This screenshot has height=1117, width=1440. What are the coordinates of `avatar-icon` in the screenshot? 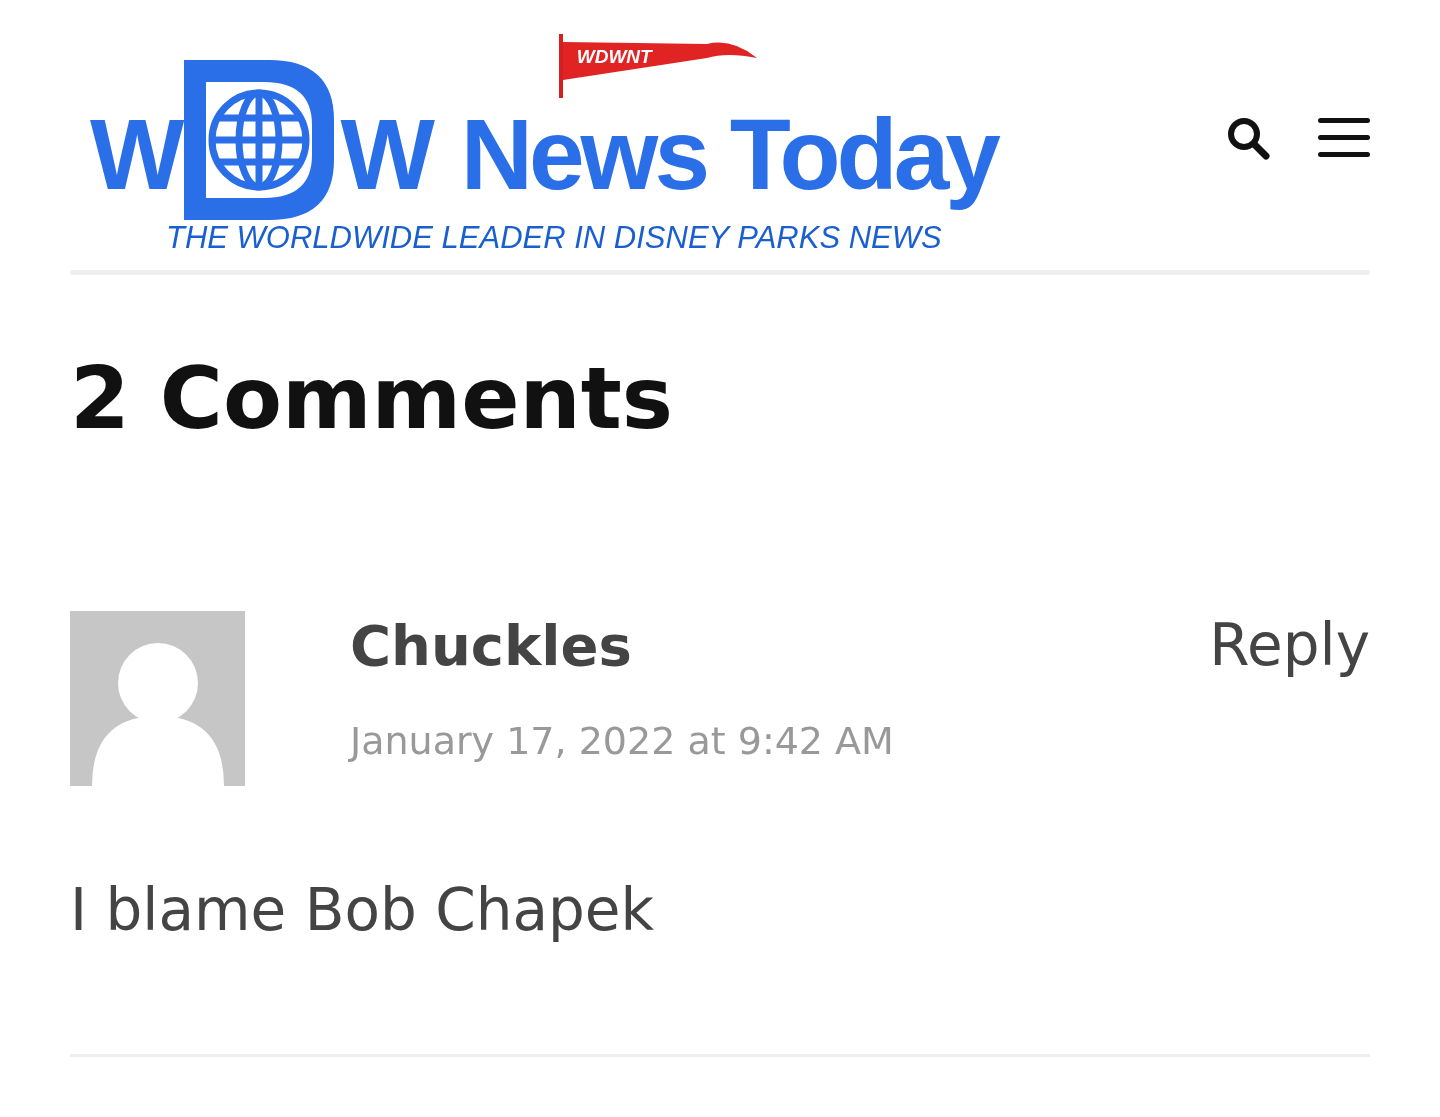 It's located at (157, 698).